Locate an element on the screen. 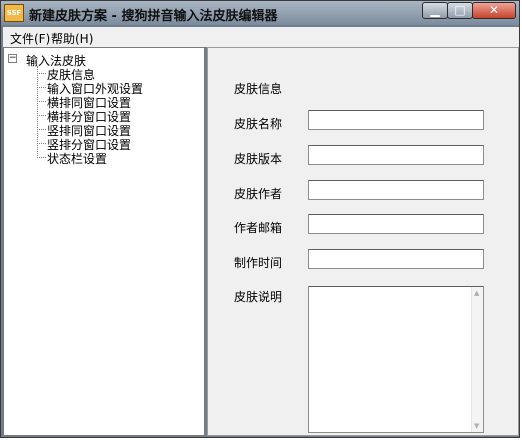 This screenshot has width=522, height=440. scroll-down-icon: ▼ is located at coordinates (476, 426).